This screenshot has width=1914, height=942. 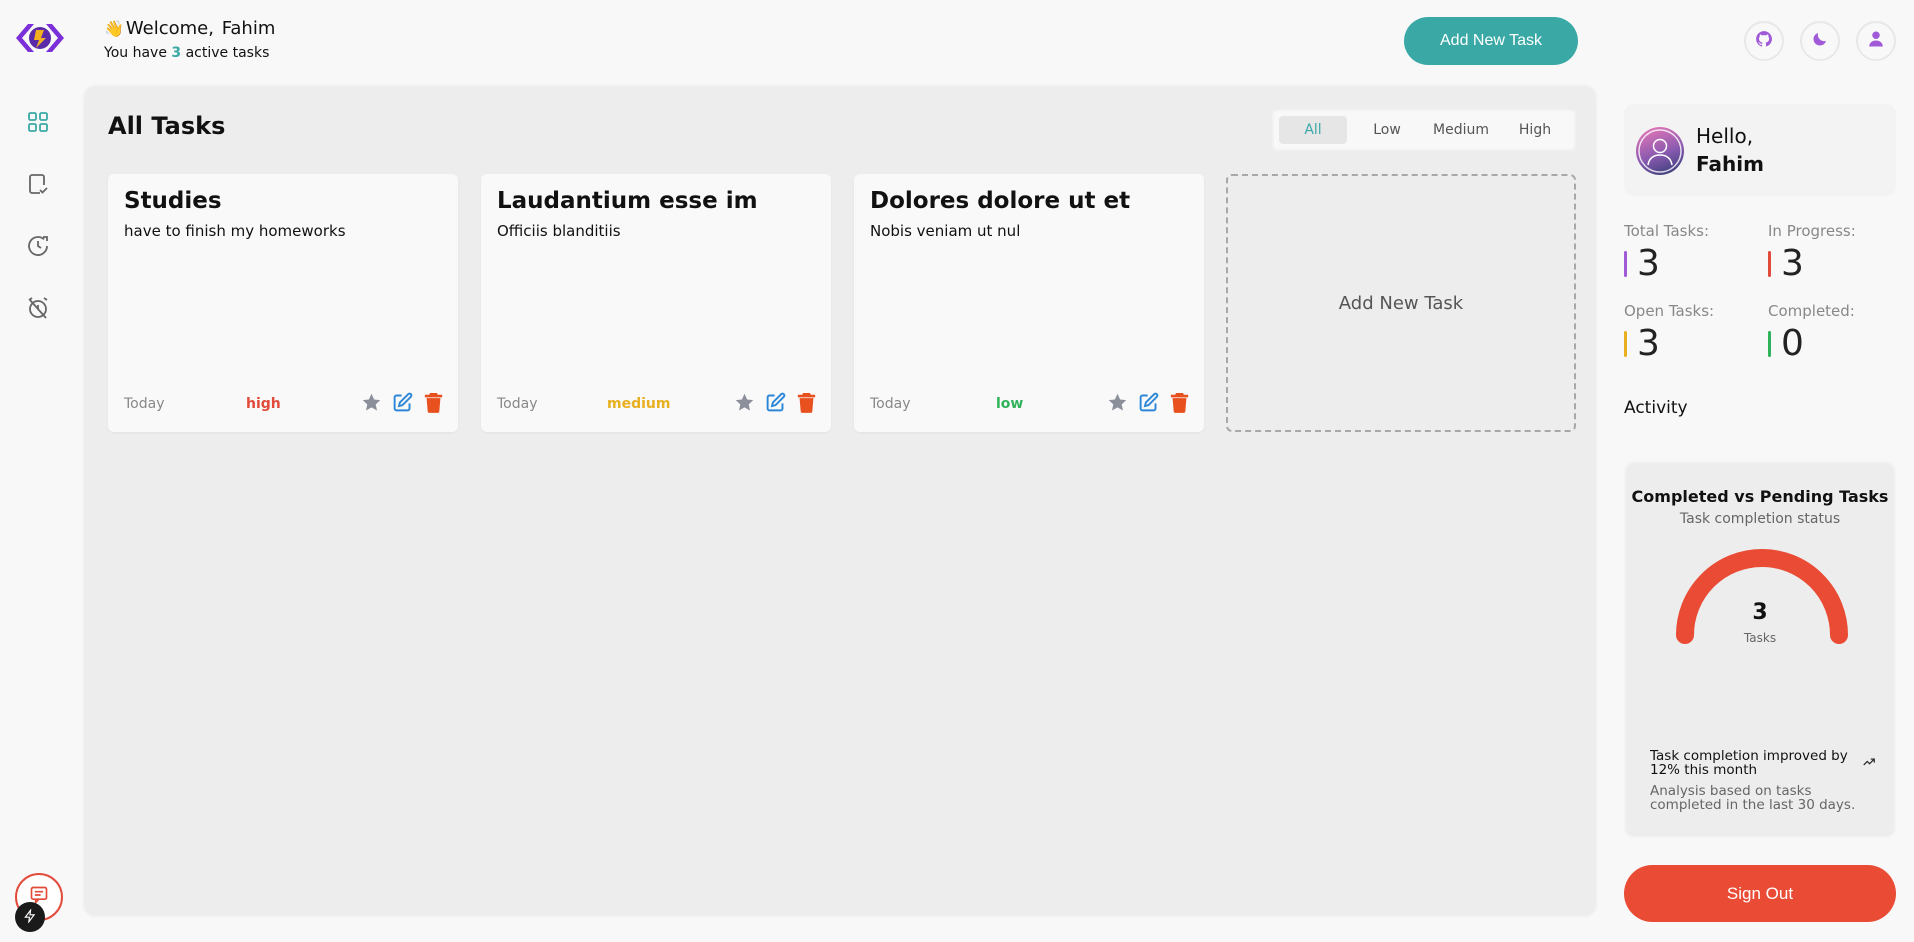 I want to click on filter-high: High, so click(x=1535, y=130).